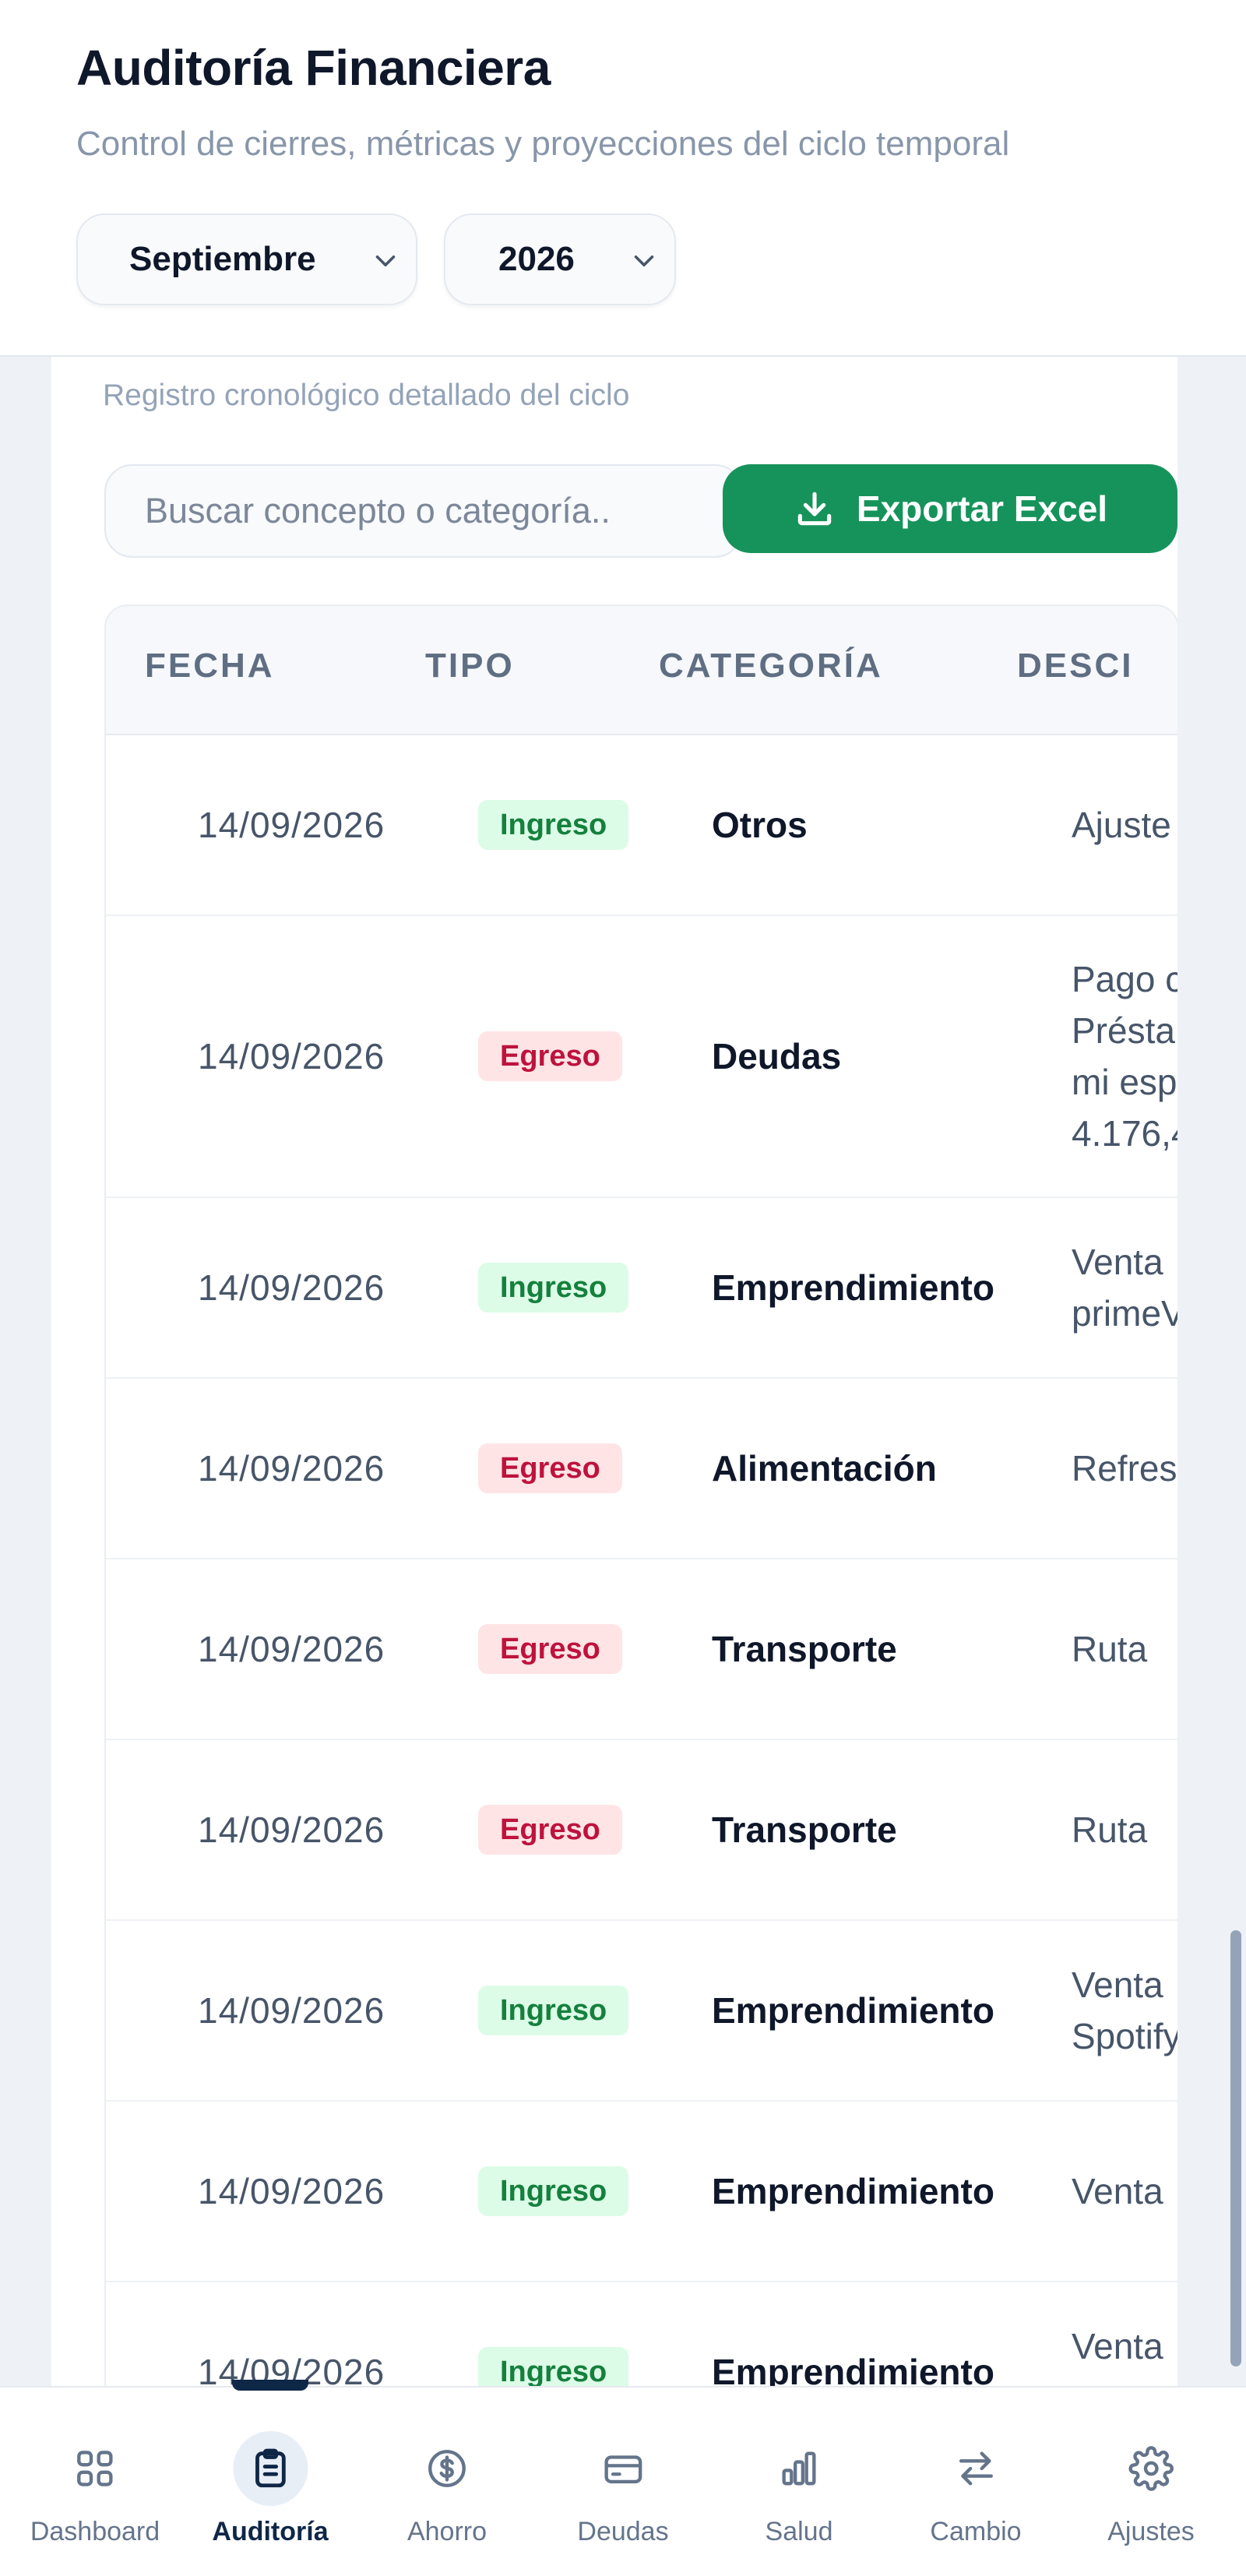 This screenshot has height=2576, width=1246. Describe the element at coordinates (1117, 2358) in the screenshot. I see `row-description: Venta otros` at that location.